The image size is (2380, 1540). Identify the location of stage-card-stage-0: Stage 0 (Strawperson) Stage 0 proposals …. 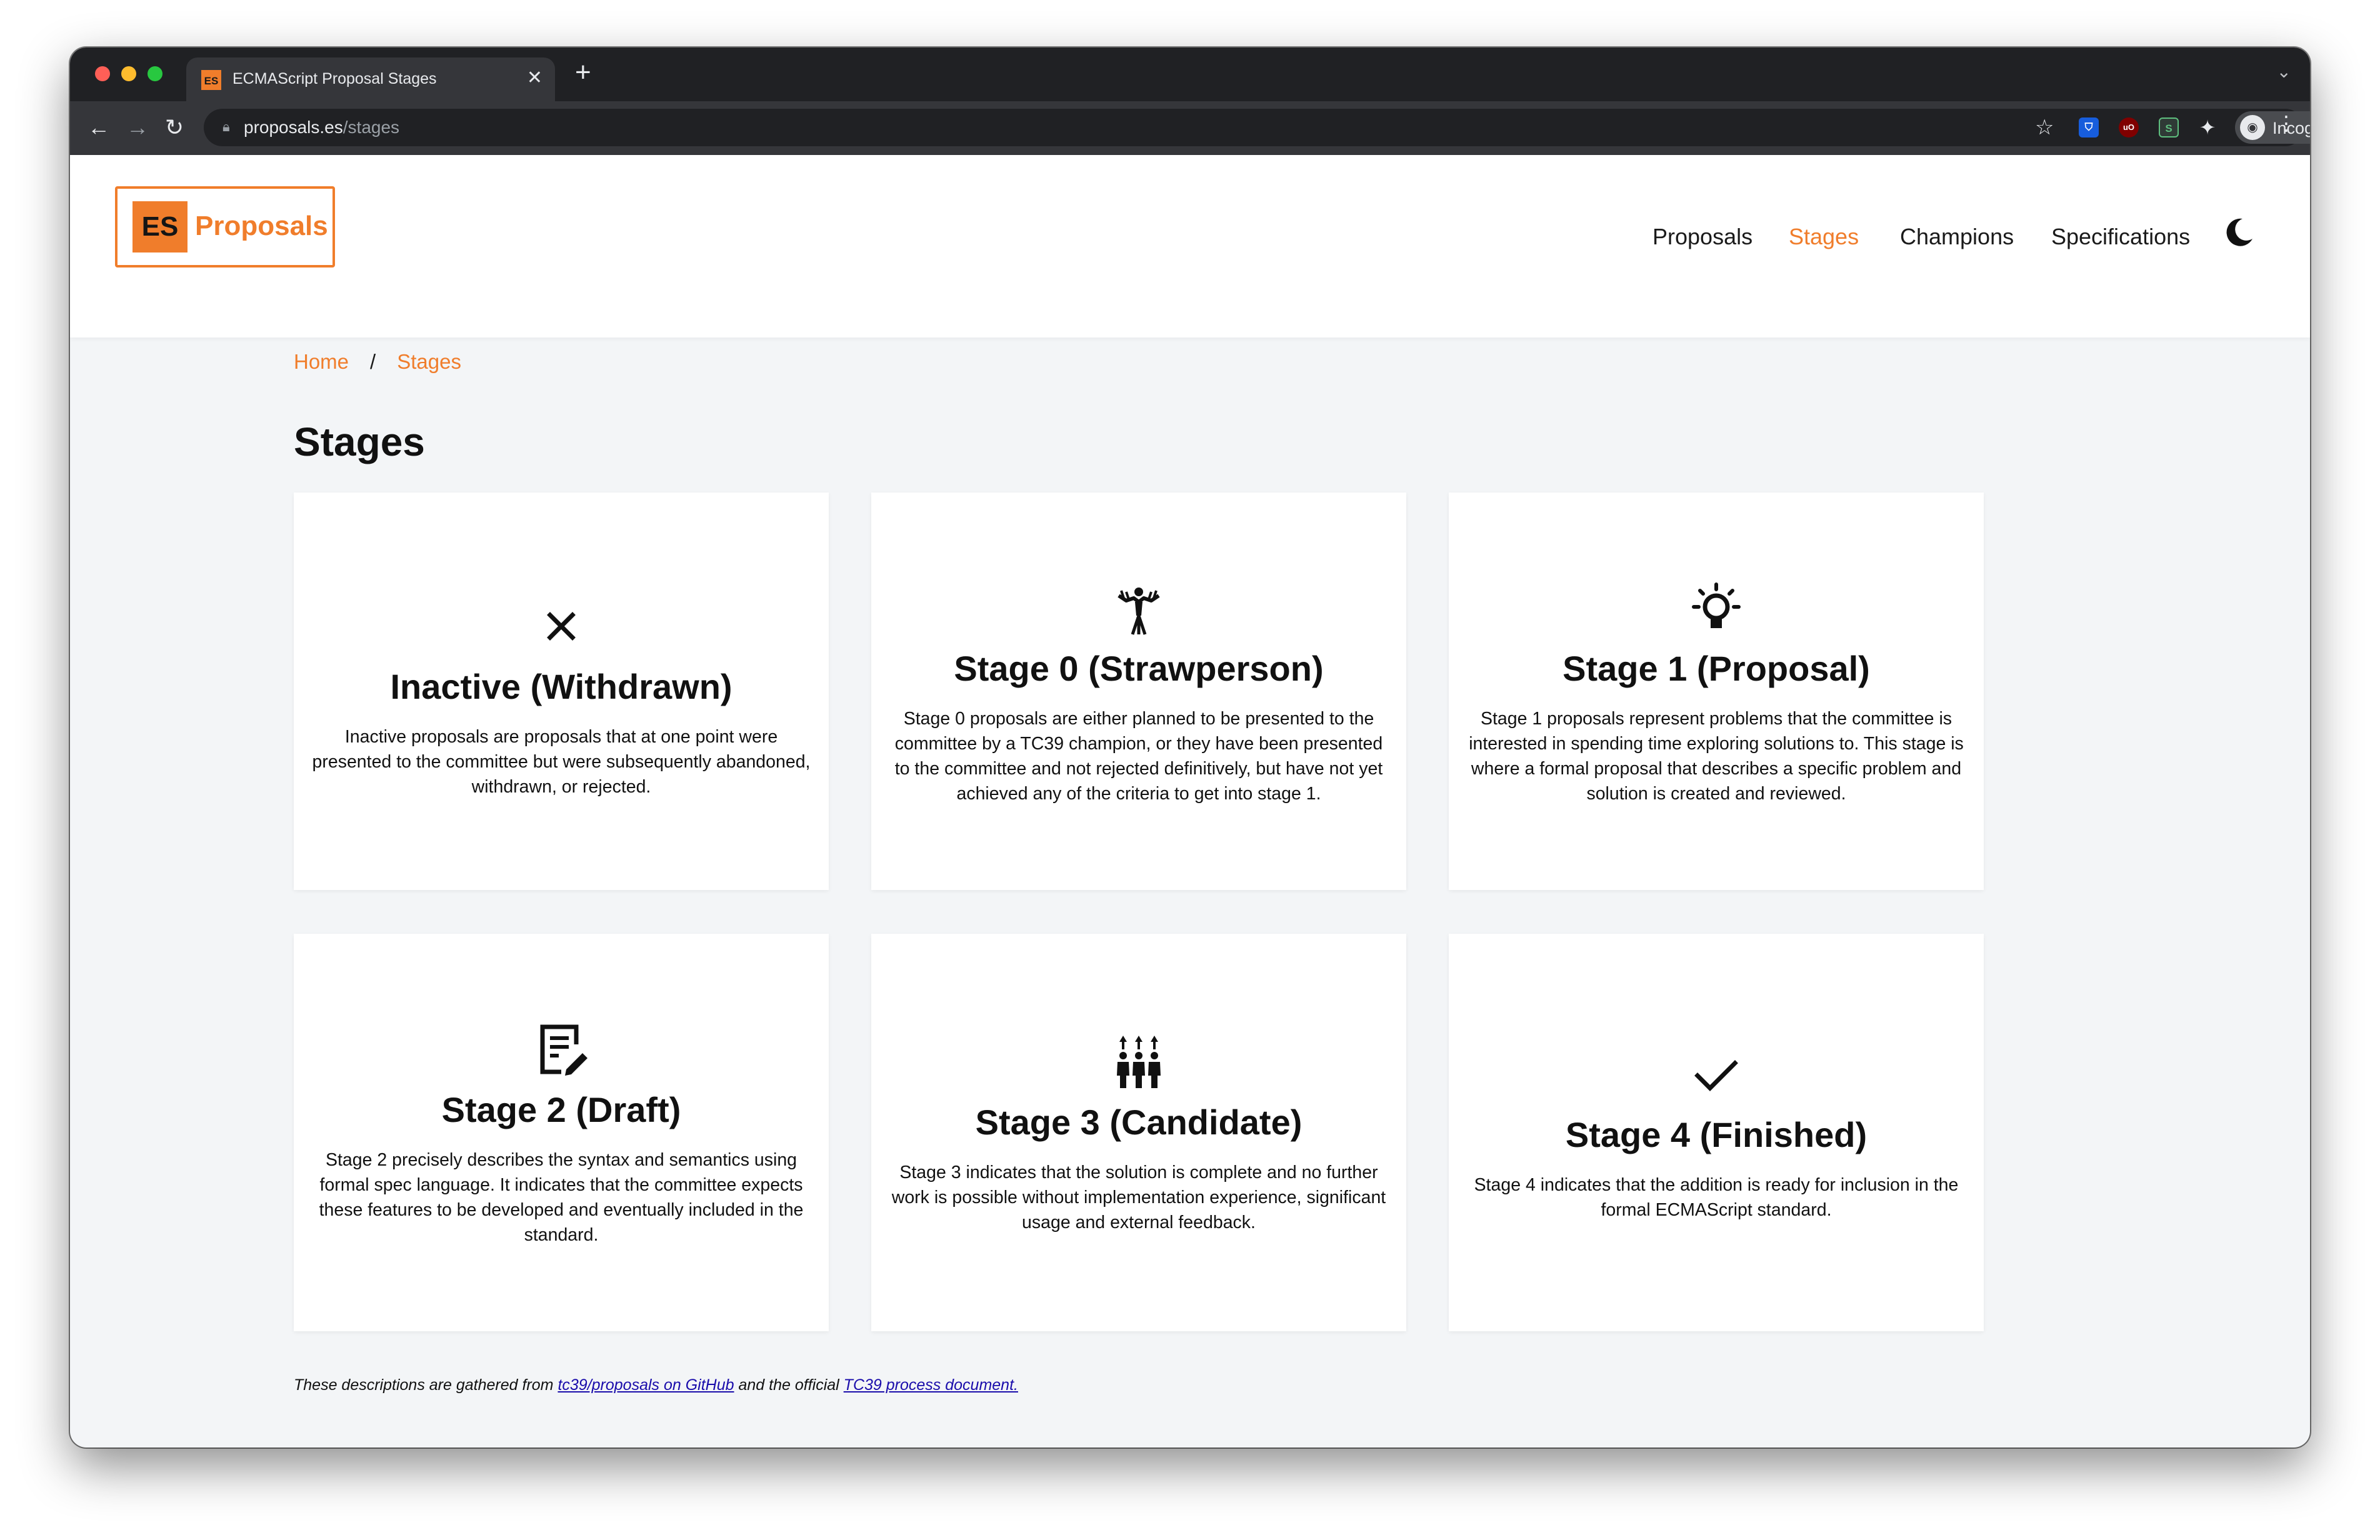
(1138, 691).